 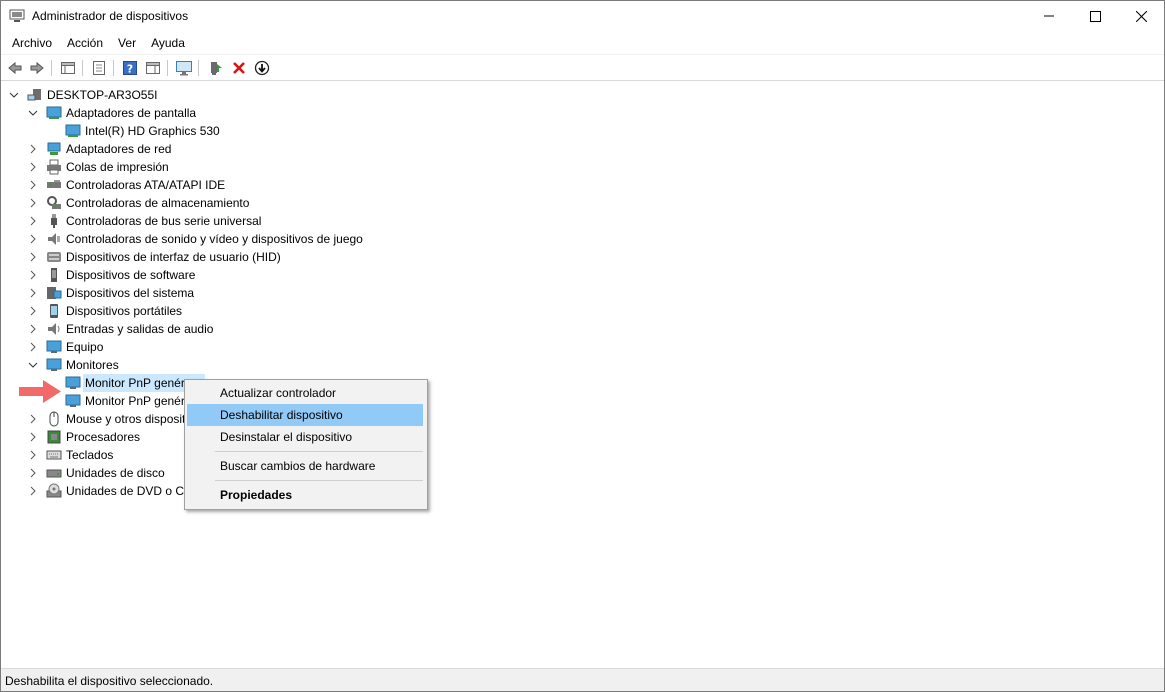 What do you see at coordinates (305, 393) in the screenshot?
I see `ctx-update-driver: Actualizar controlador` at bounding box center [305, 393].